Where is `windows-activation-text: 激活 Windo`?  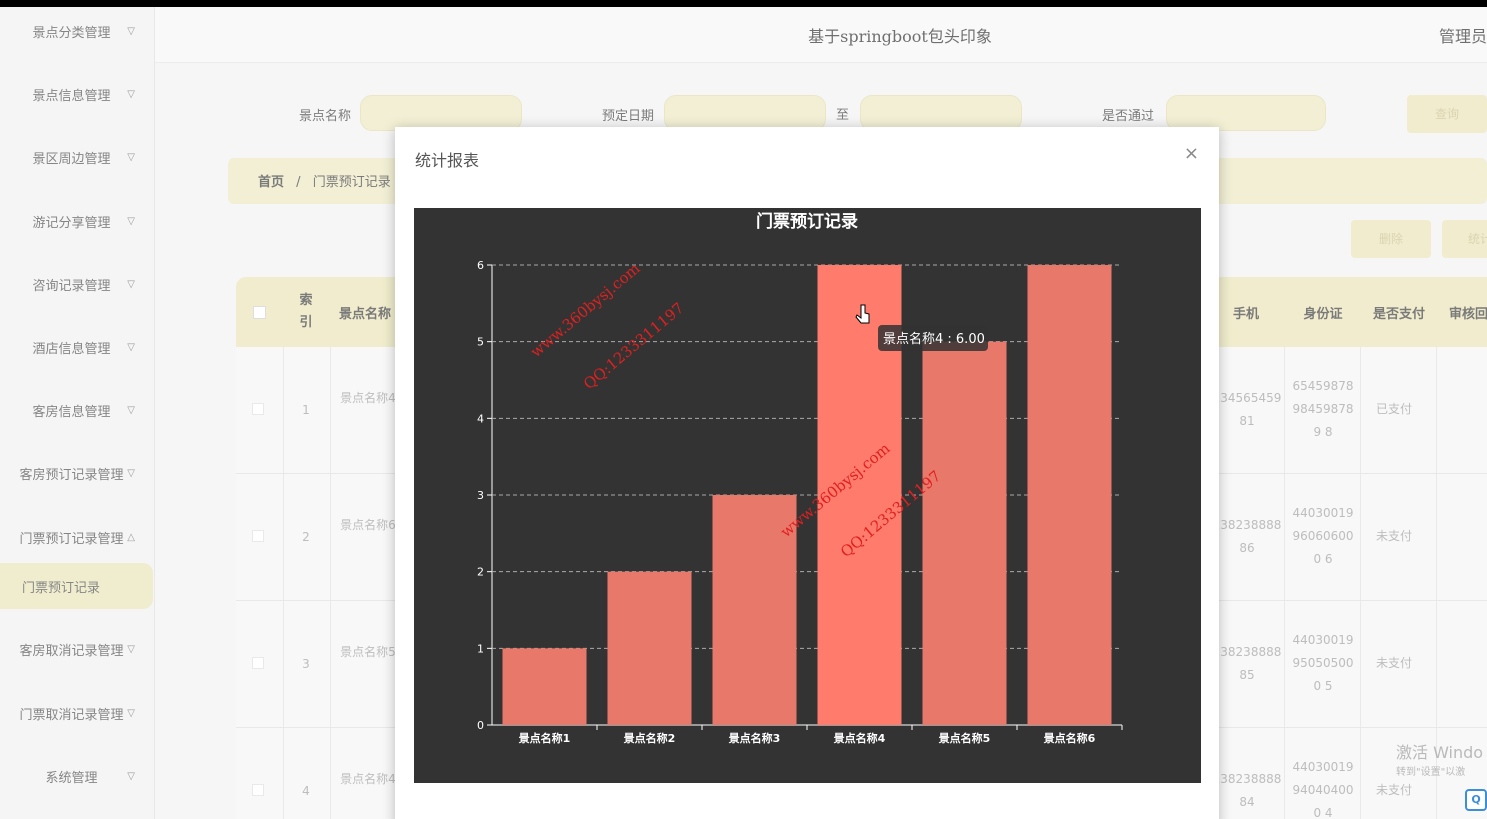
windows-activation-text: 激活 Windo is located at coordinates (1440, 752).